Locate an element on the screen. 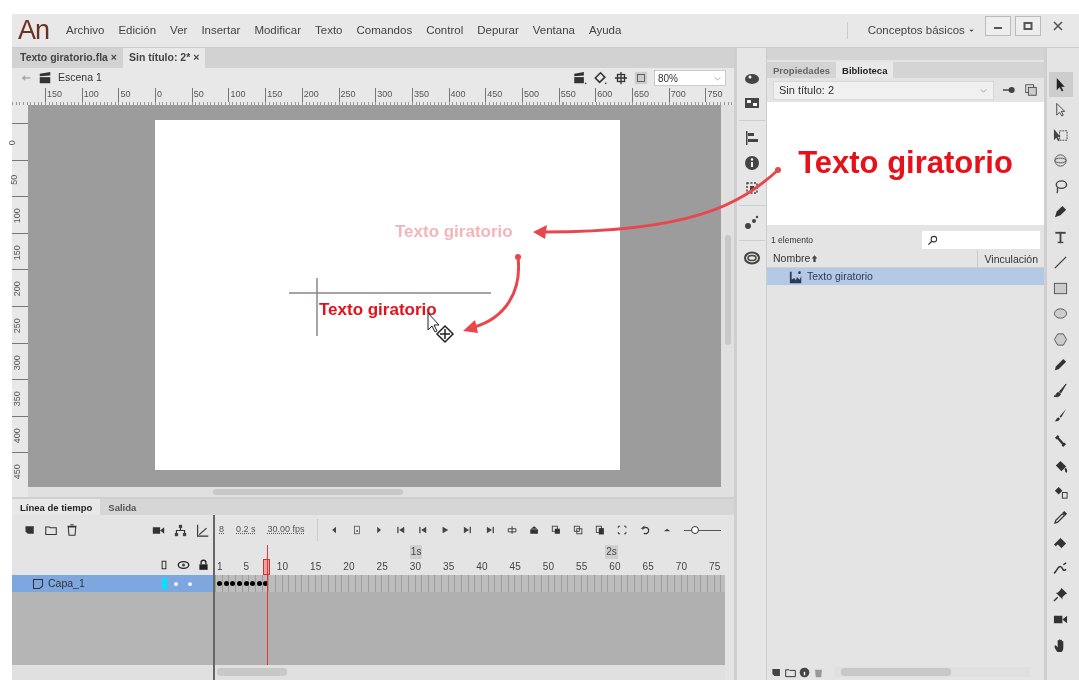 This screenshot has width=1079, height=680. elapsed-time: 0.2 s is located at coordinates (246, 530).